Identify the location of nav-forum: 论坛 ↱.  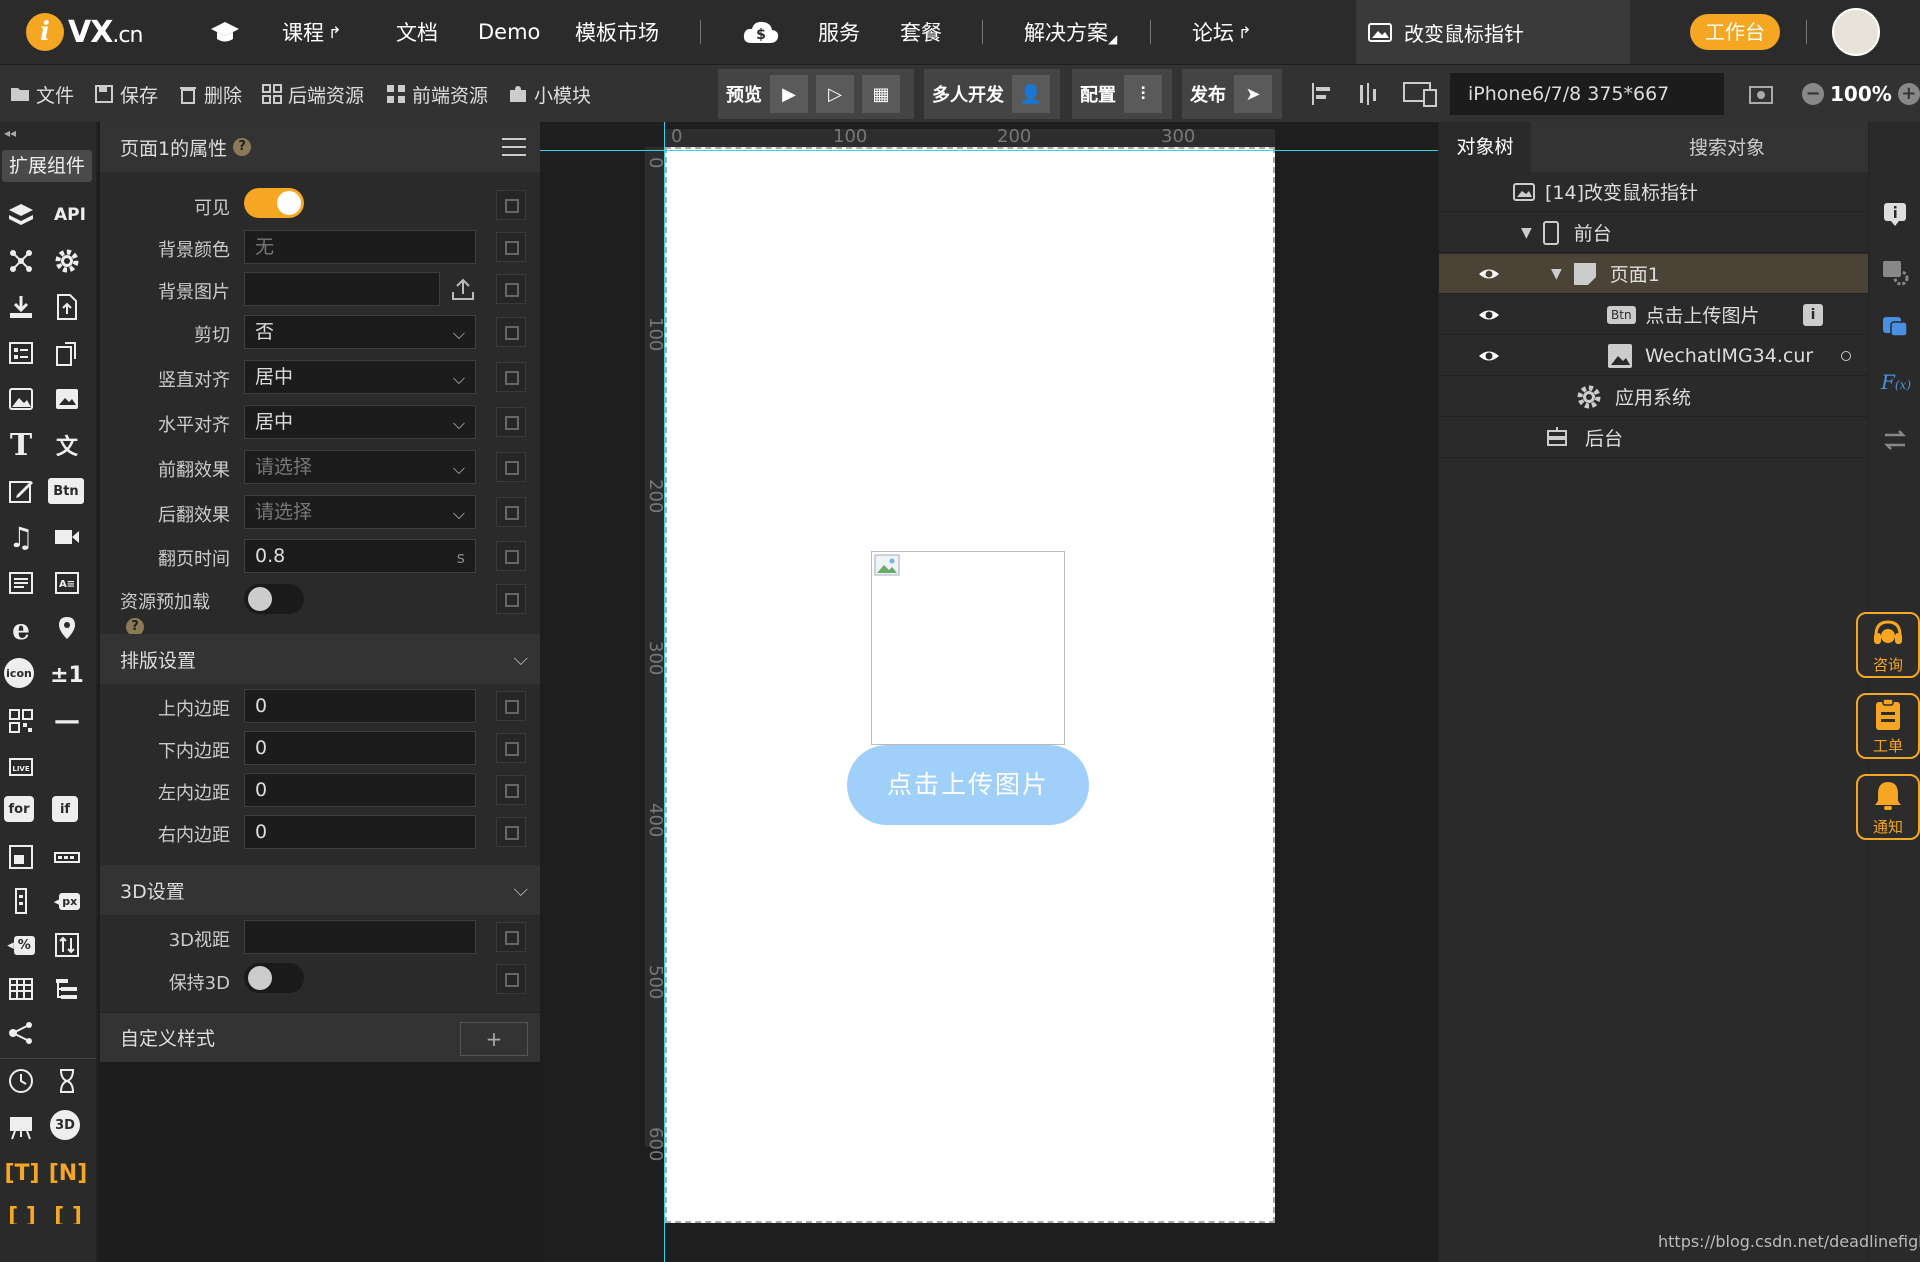
(1221, 32).